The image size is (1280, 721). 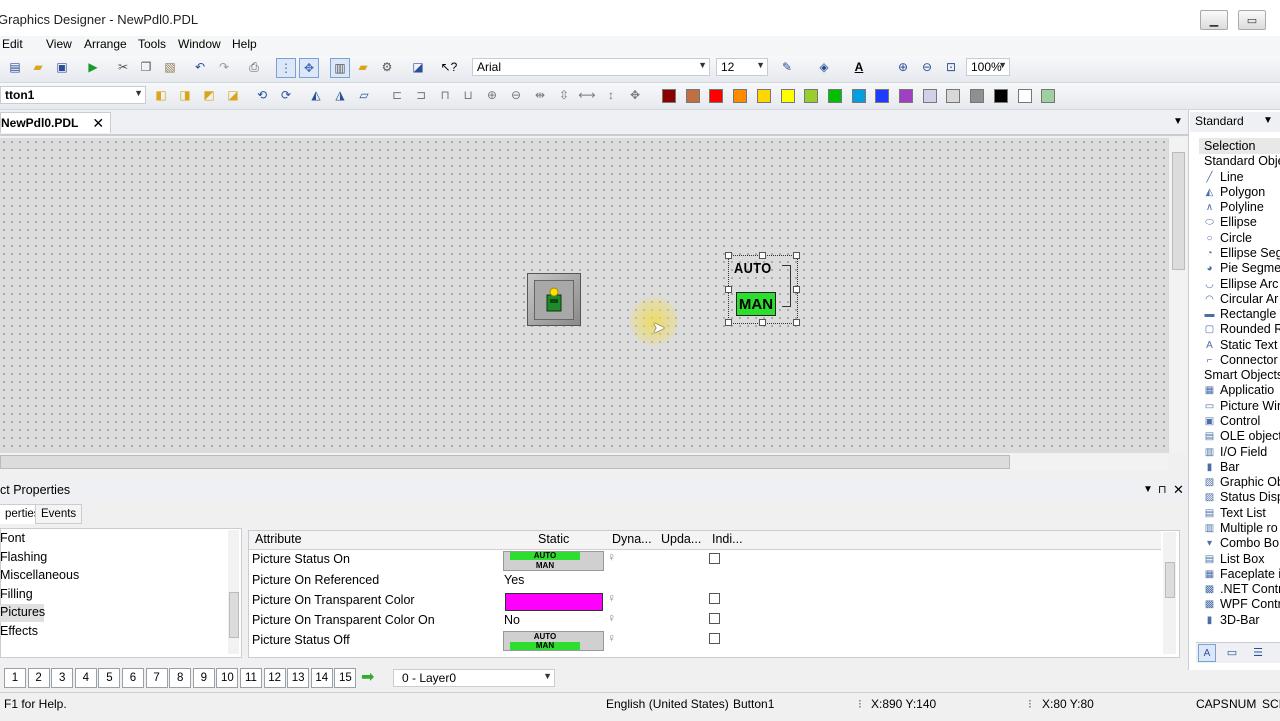 I want to click on tree-item-pictures: Pictures, so click(x=22, y=612).